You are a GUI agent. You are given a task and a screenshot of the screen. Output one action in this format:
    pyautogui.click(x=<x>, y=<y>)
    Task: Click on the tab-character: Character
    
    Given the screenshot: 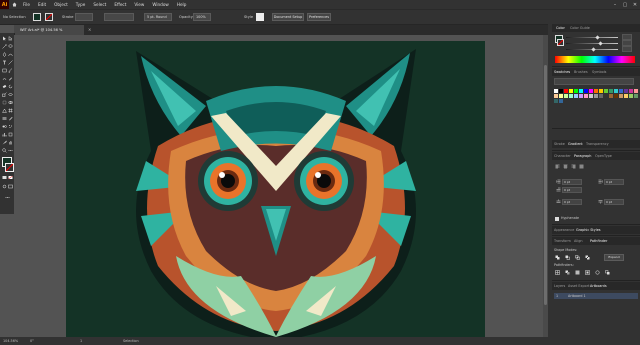 What is the action you would take?
    pyautogui.click(x=562, y=156)
    